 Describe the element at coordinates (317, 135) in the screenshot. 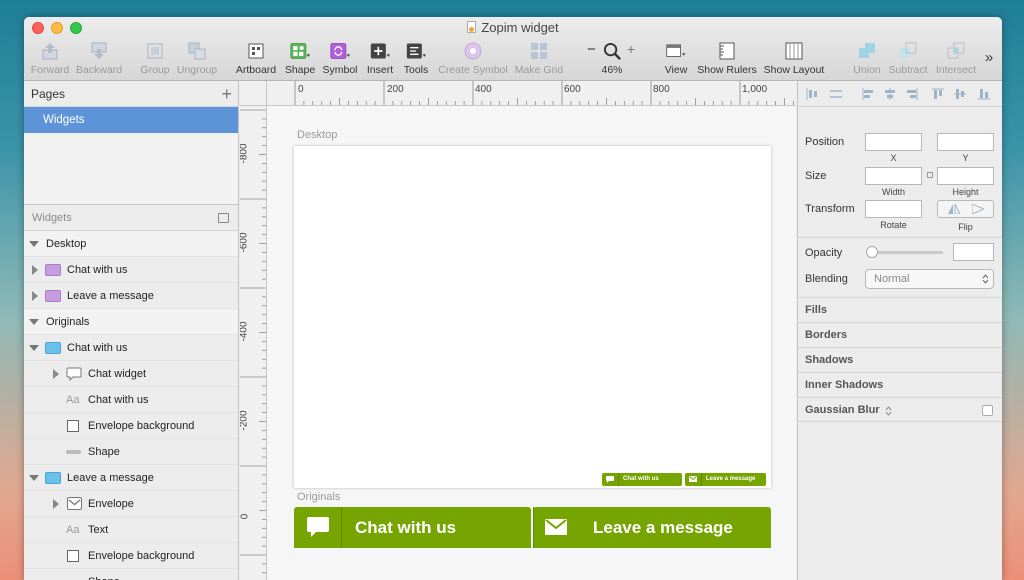

I see `artboard-title-desktop: Desktop` at that location.